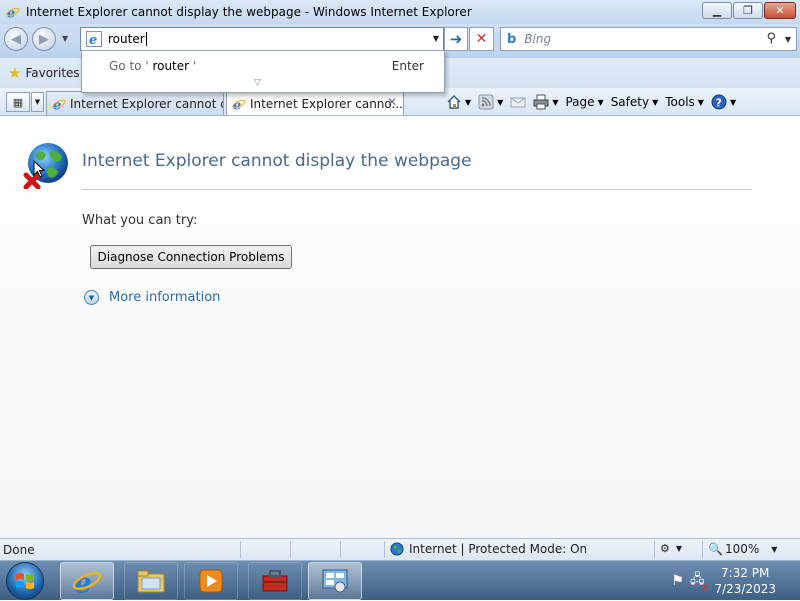 Image resolution: width=800 pixels, height=601 pixels. Describe the element at coordinates (745, 573) in the screenshot. I see `clock-time: 7:32 PM` at that location.